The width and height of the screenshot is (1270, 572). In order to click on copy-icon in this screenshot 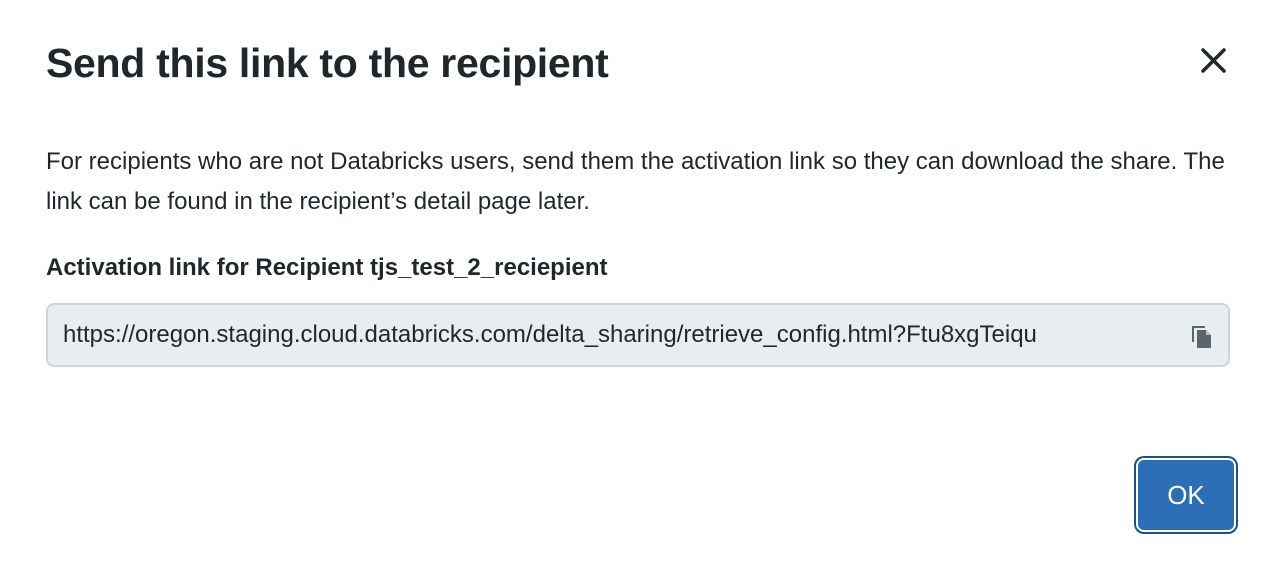, I will do `click(1201, 337)`.